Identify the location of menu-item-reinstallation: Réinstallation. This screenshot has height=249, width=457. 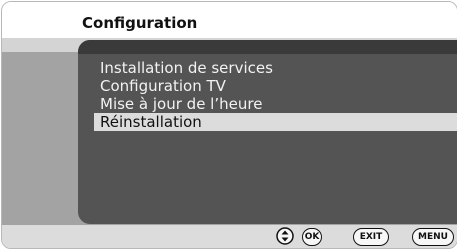
(275, 122).